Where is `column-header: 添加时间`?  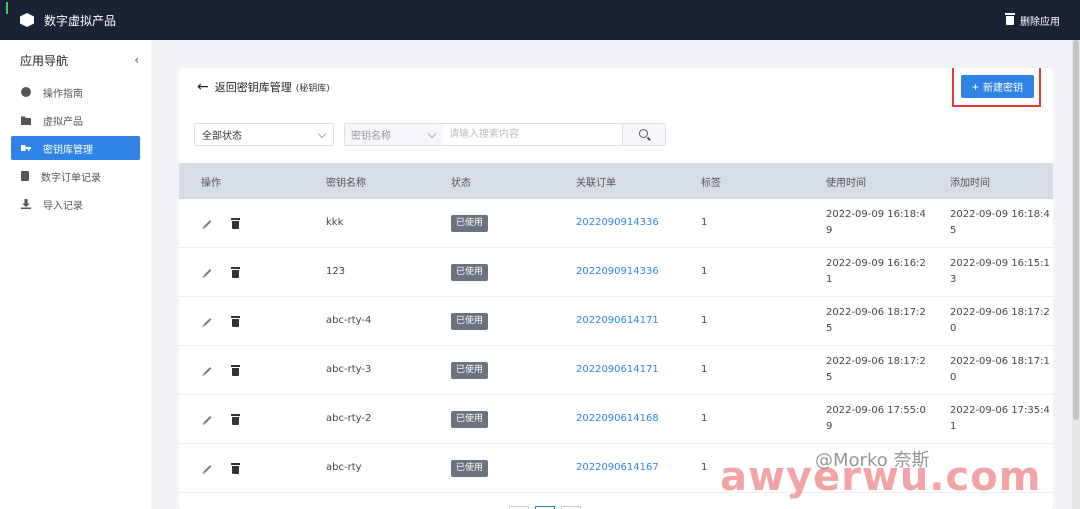
column-header: 添加时间 is located at coordinates (970, 183).